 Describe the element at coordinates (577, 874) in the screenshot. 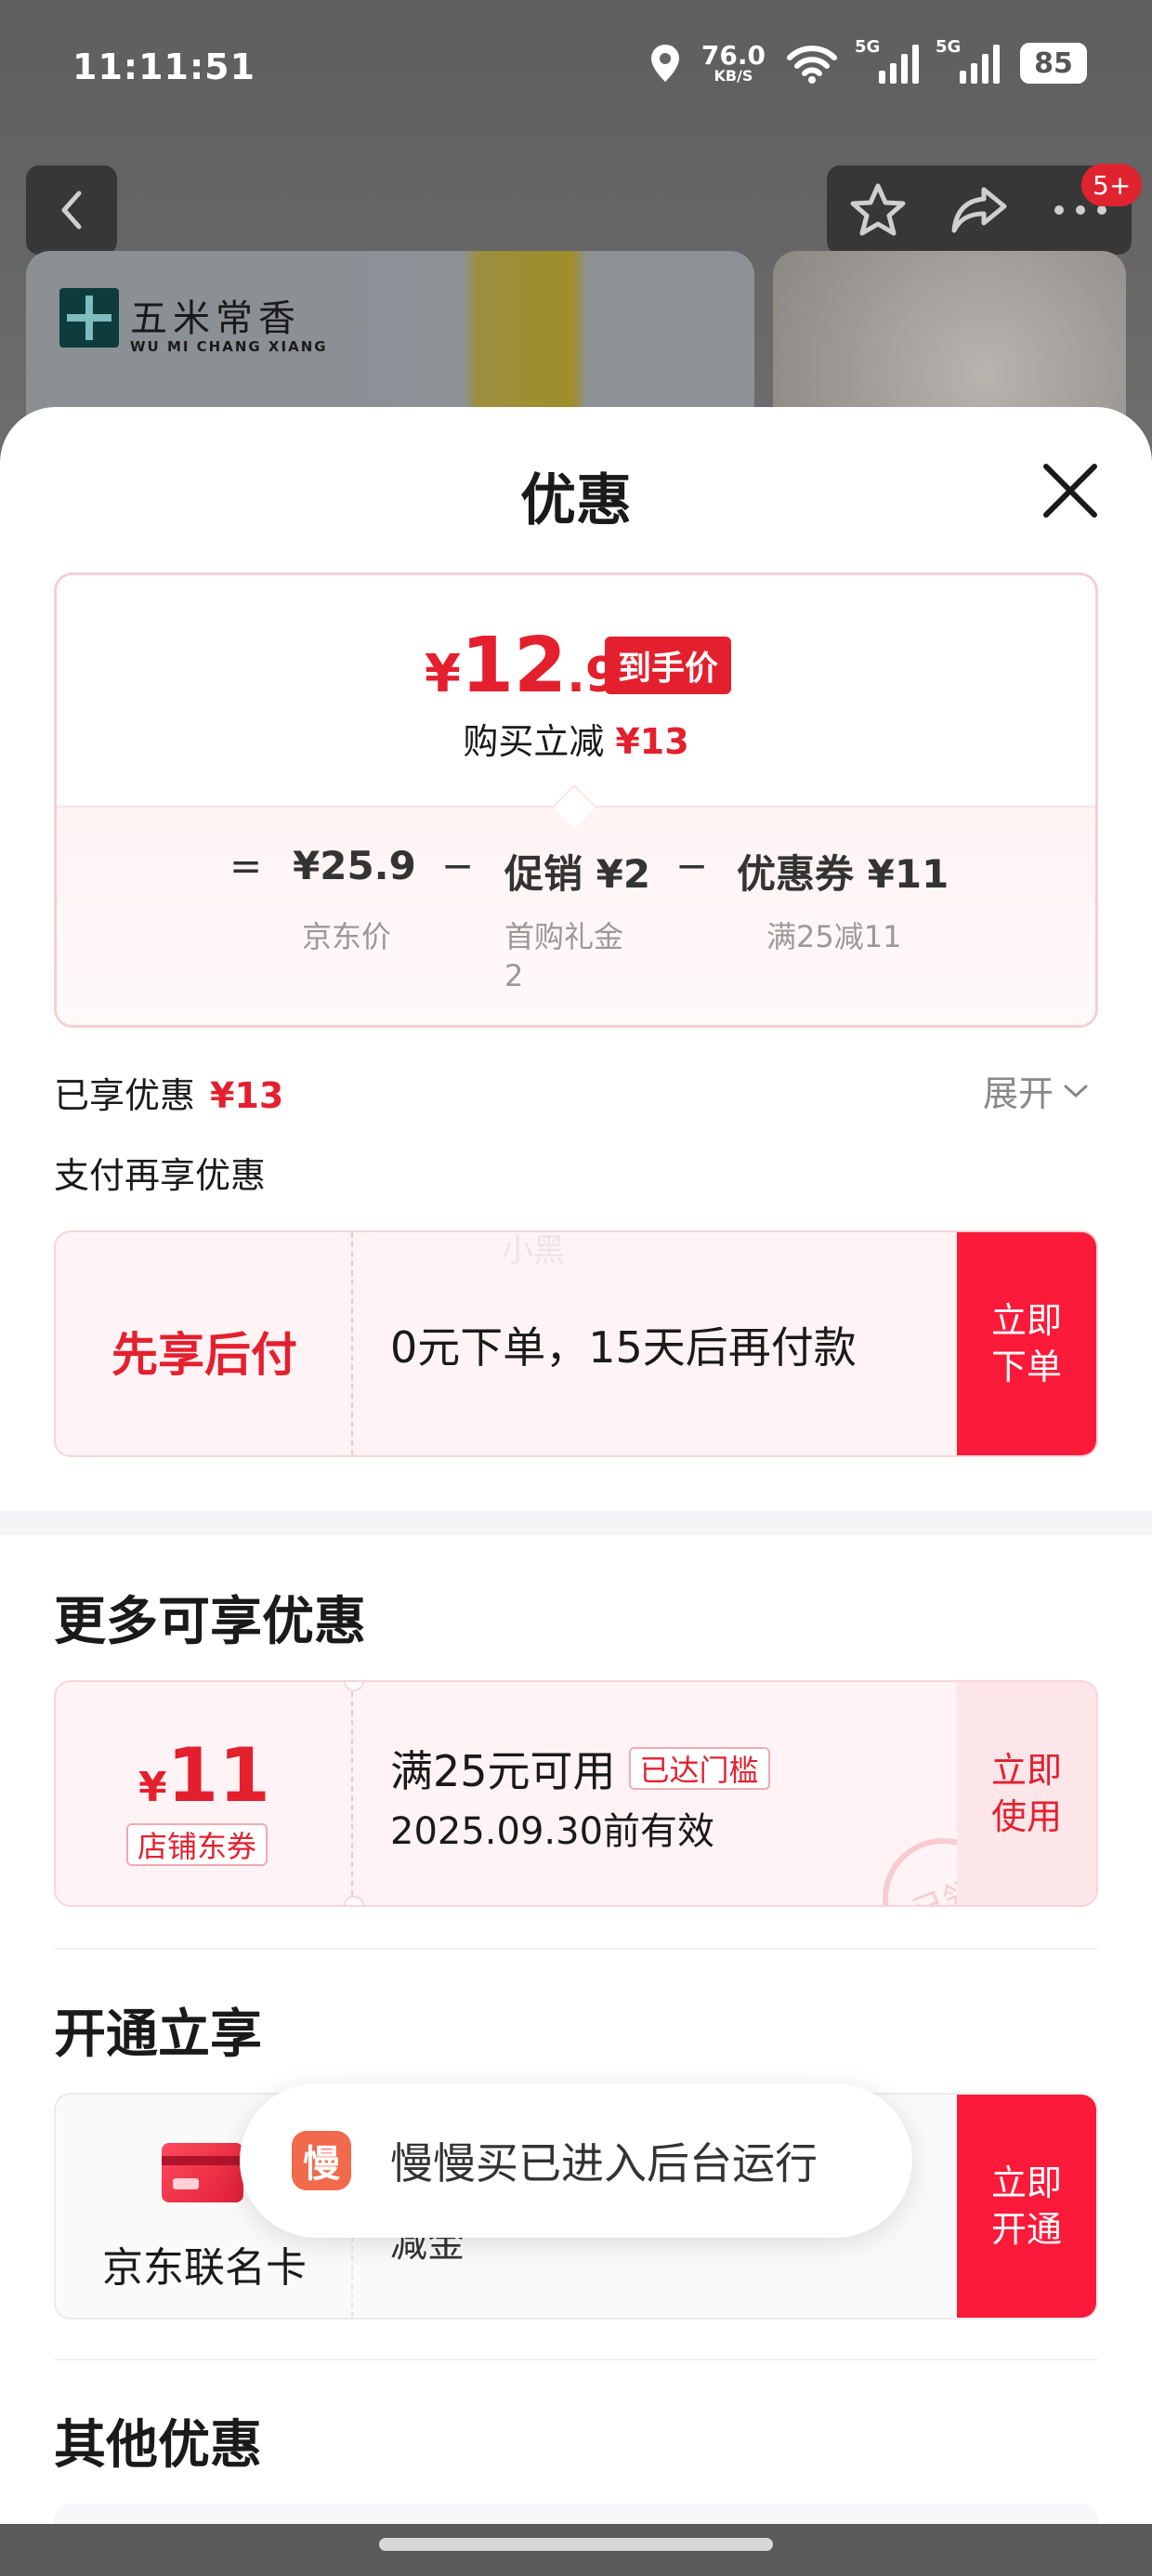

I see `promo-value: 促销 ¥2` at that location.